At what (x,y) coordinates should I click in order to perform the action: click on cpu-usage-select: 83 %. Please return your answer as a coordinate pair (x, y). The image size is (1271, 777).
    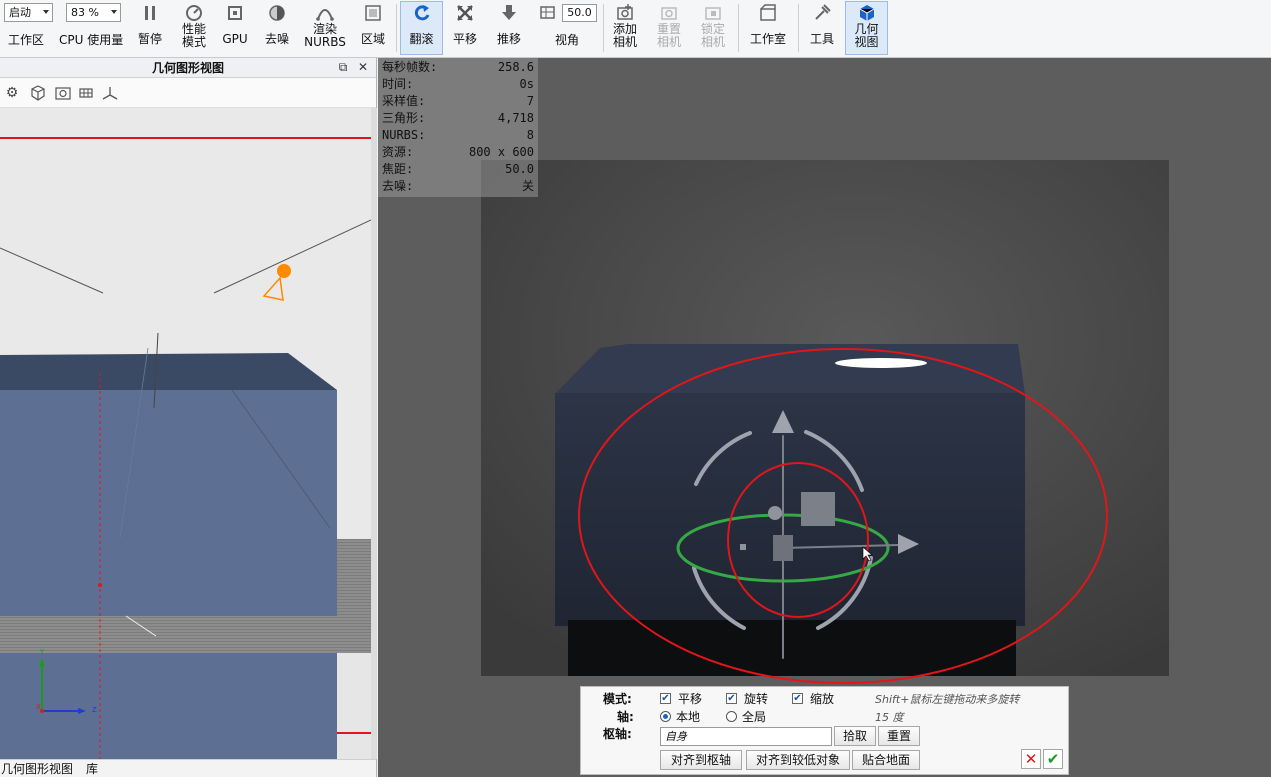
    Looking at the image, I should click on (93, 12).